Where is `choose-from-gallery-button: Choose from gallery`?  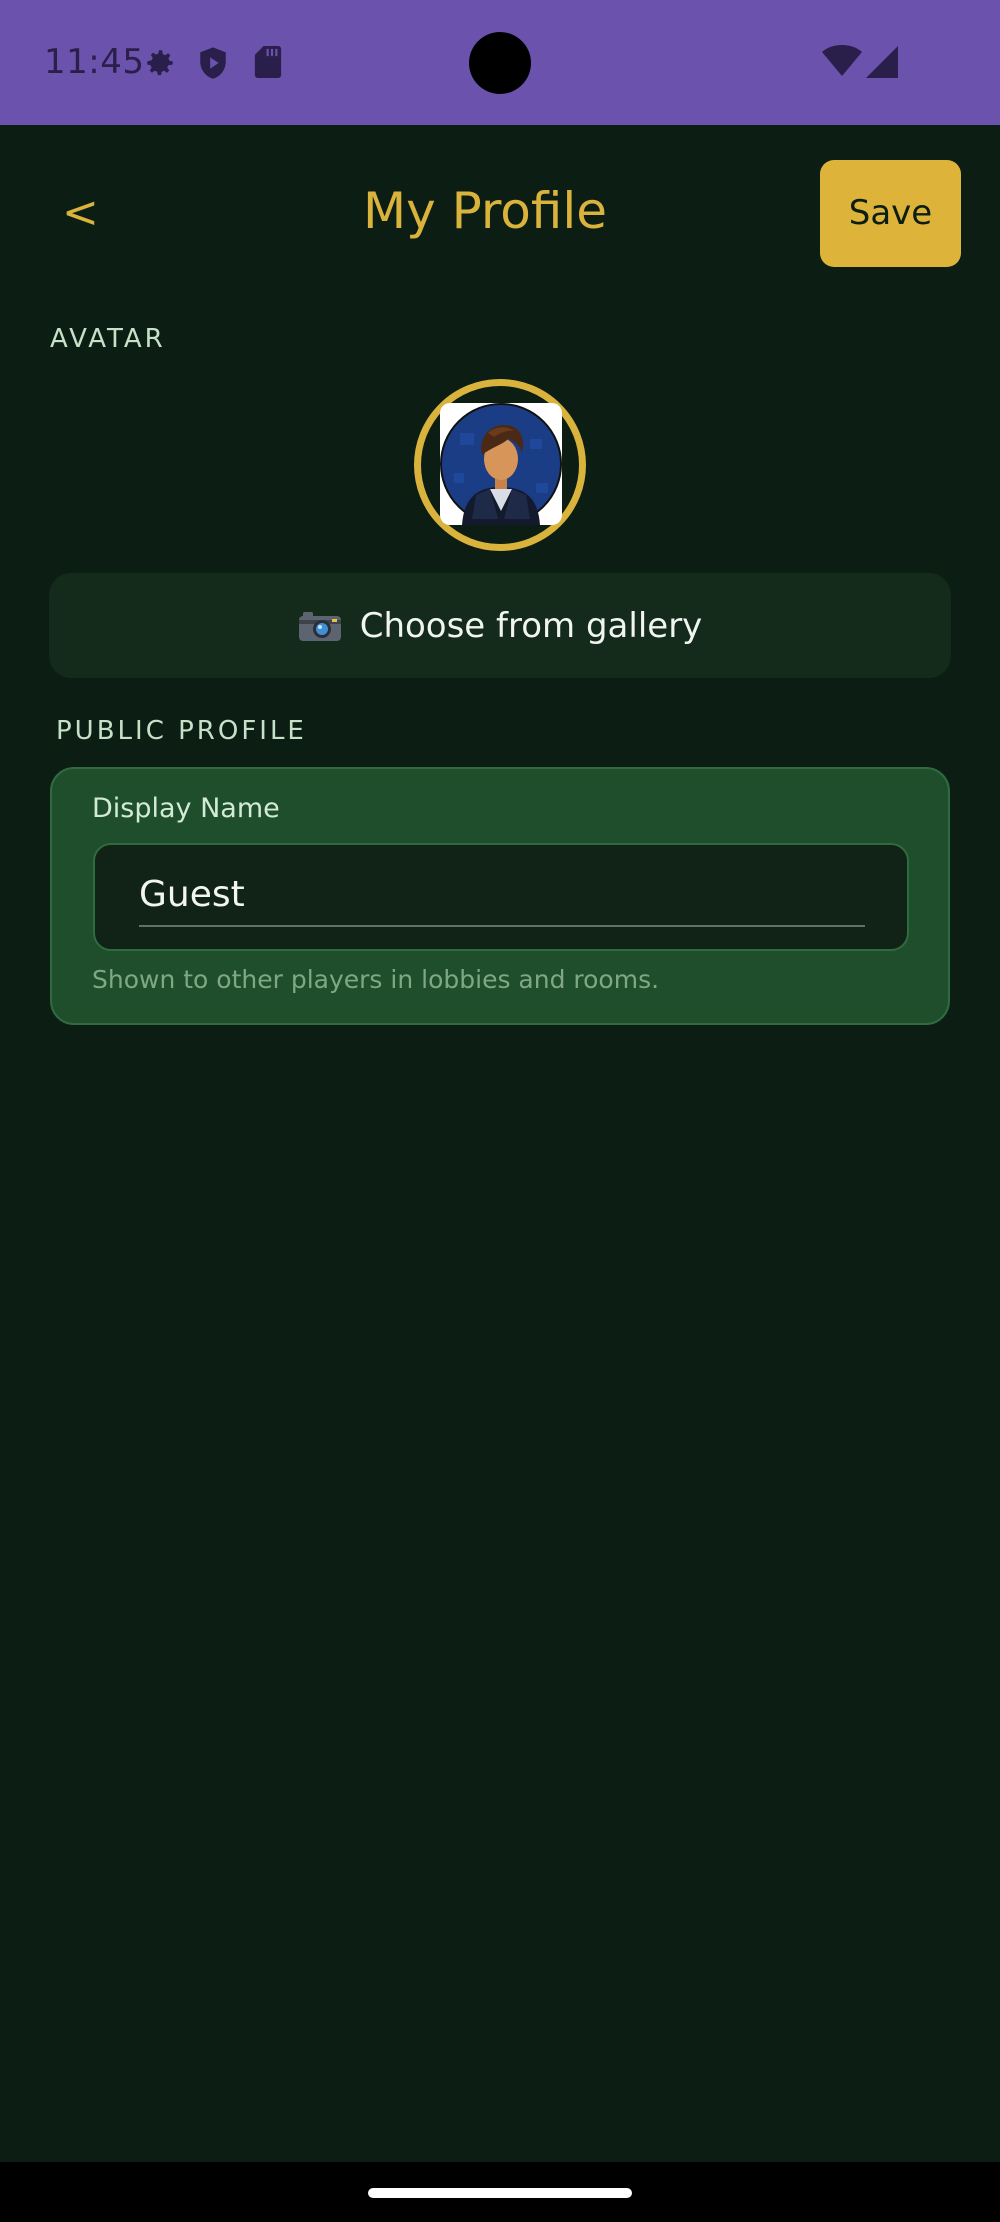
choose-from-gallery-button: Choose from gallery is located at coordinates (500, 625).